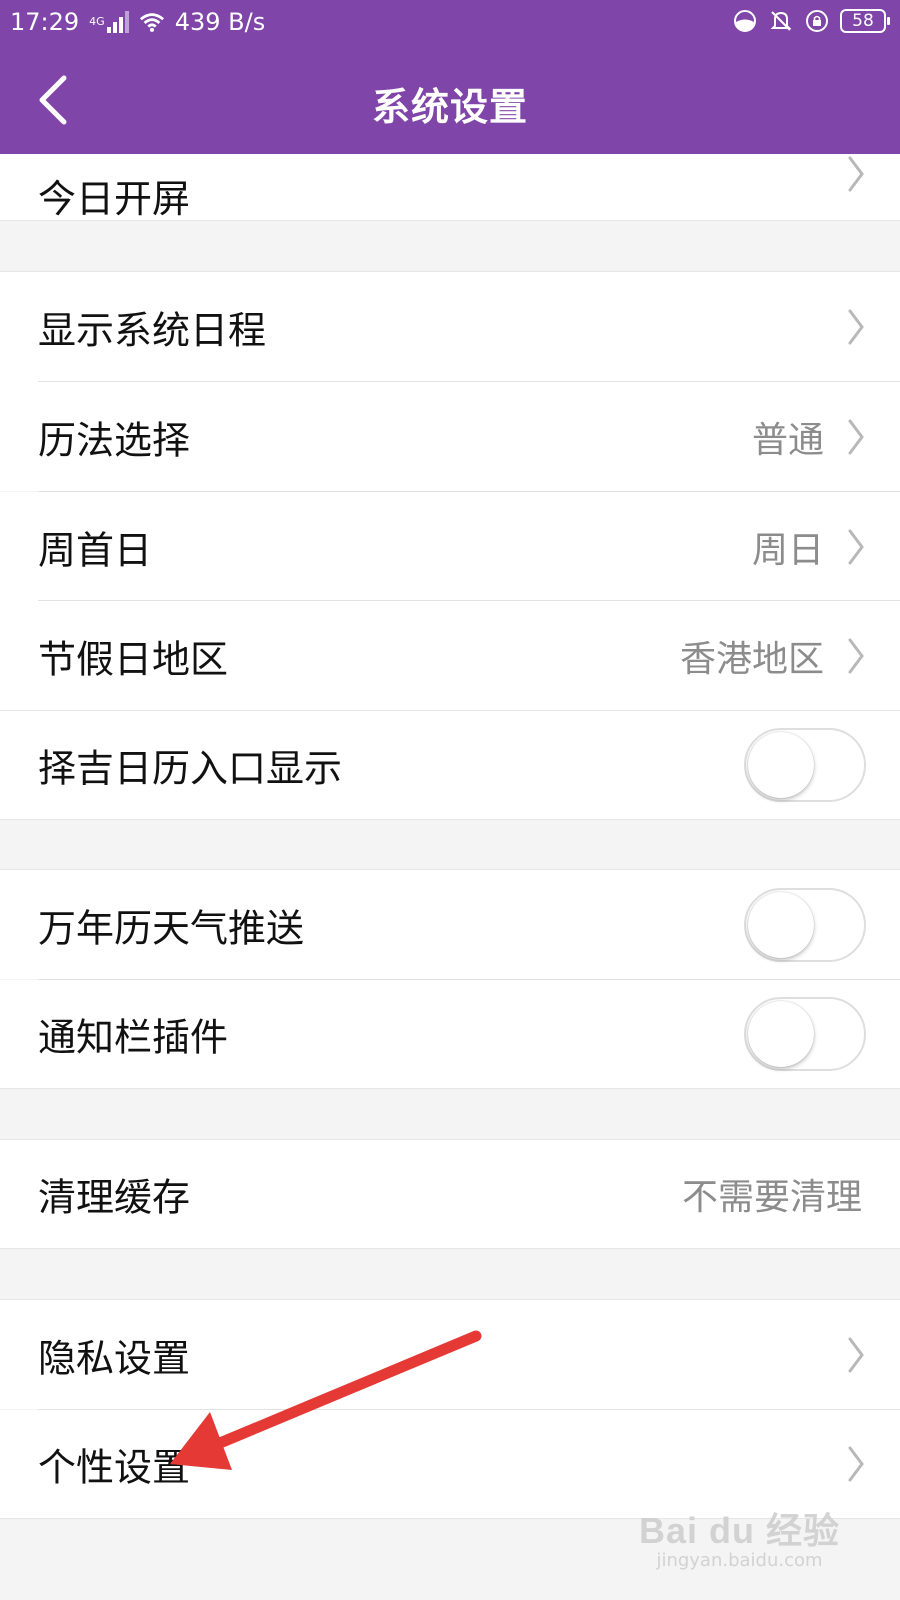 This screenshot has width=900, height=1600. I want to click on page-title: 系统设置, so click(449, 107).